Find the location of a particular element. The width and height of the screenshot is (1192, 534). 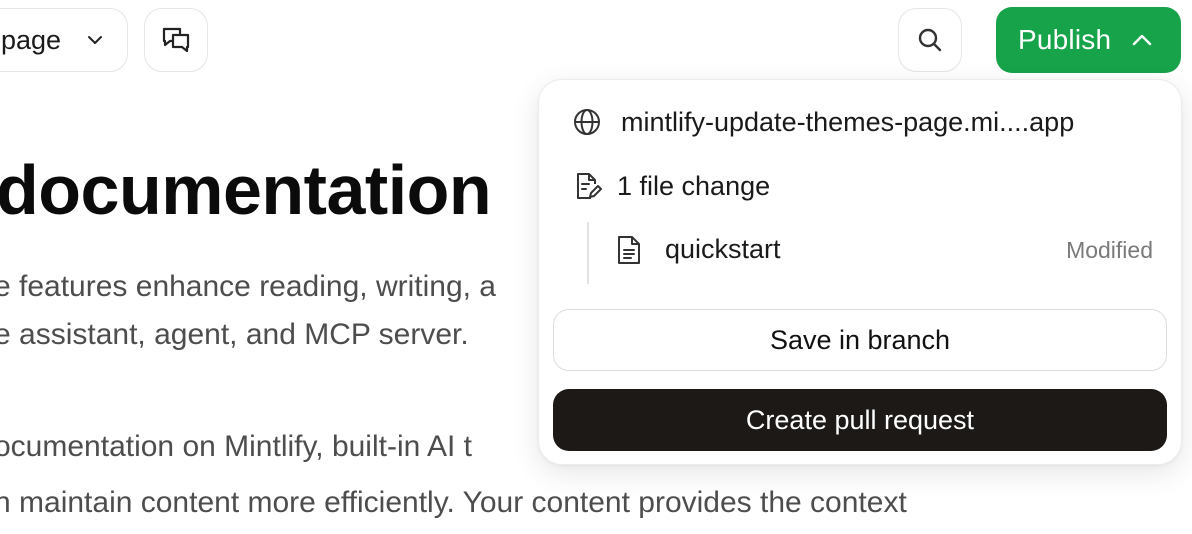

preview-link: mintlify-update-themes-page.mi....app is located at coordinates (822, 122).